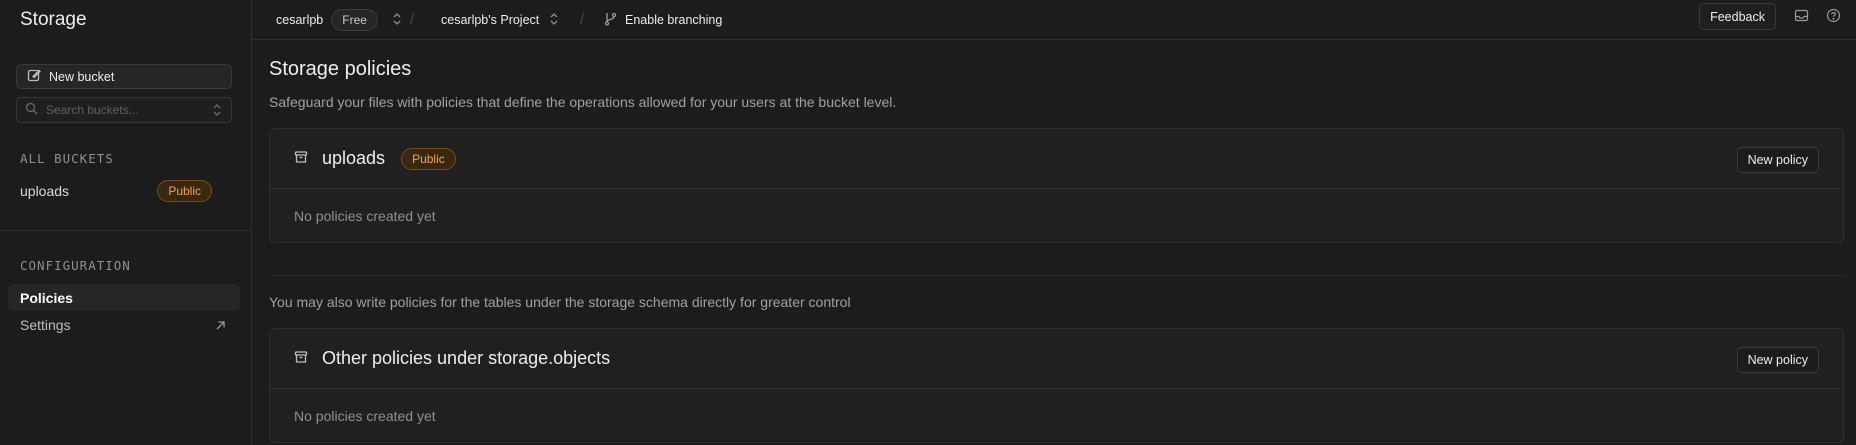  What do you see at coordinates (1737, 16) in the screenshot?
I see `feedback-button: Feedback` at bounding box center [1737, 16].